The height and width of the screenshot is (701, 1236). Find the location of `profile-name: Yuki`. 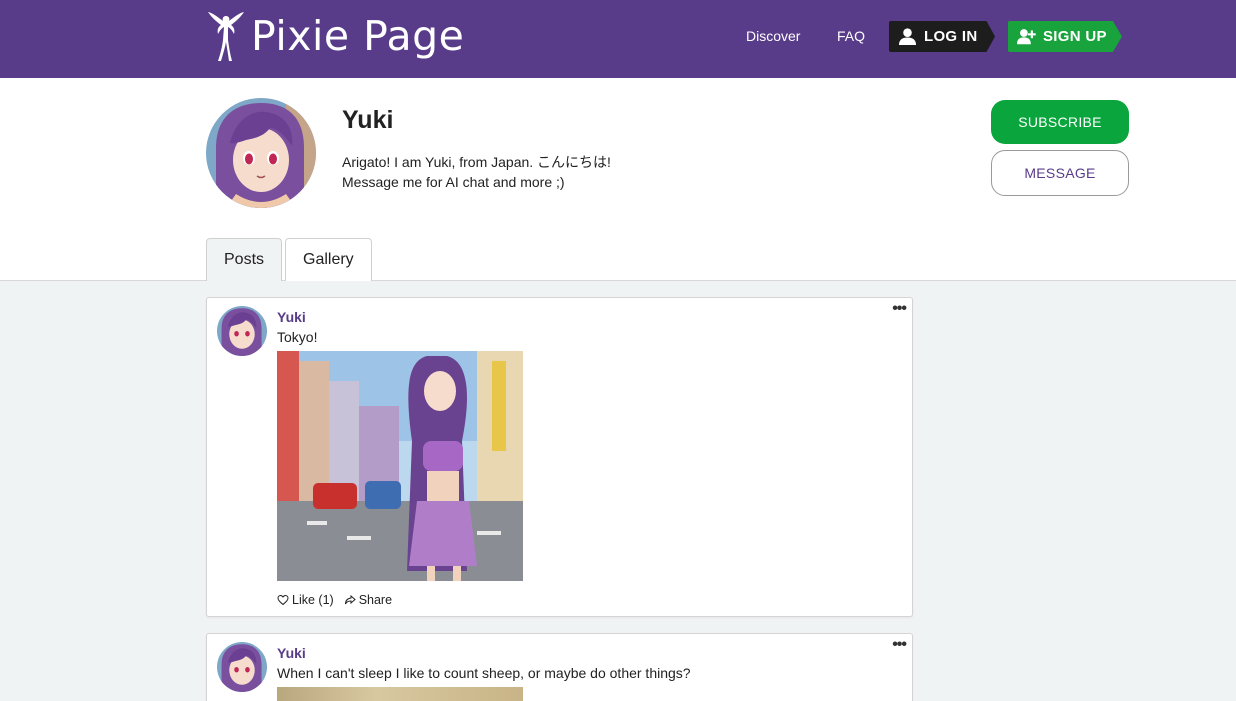

profile-name: Yuki is located at coordinates (368, 120).